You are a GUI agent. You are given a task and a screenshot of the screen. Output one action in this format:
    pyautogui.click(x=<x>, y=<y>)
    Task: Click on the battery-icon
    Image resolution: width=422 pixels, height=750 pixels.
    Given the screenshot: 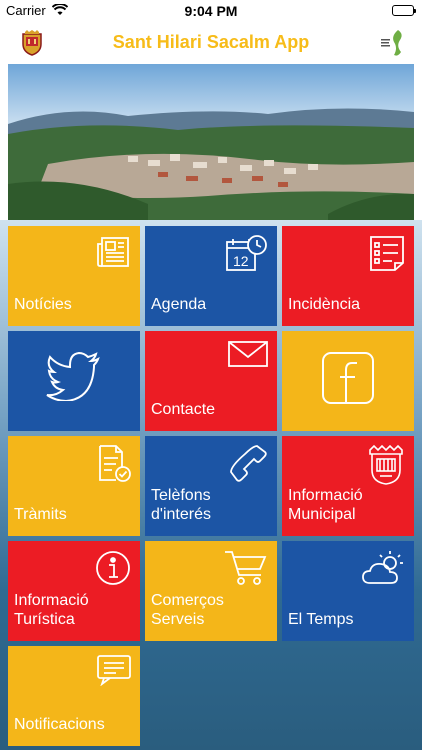 What is the action you would take?
    pyautogui.click(x=404, y=10)
    